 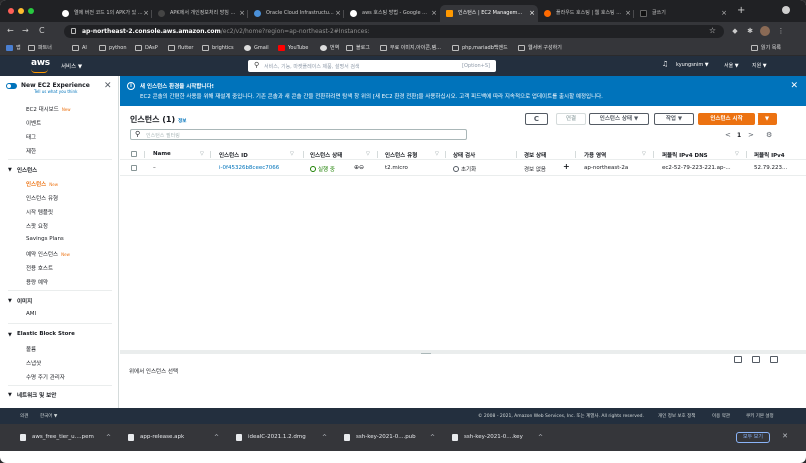 I want to click on bookmark-item: 블로그, so click(x=358, y=48).